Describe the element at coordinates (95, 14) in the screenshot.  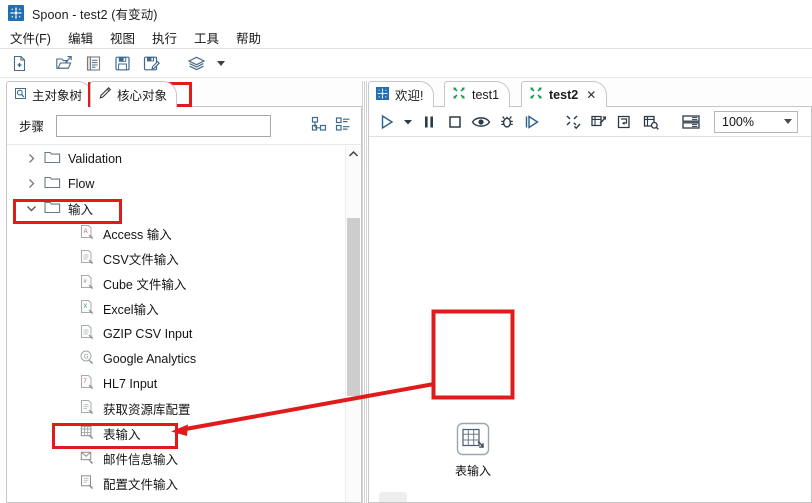
I see `window-title: Spoon - test2 (有变动)` at that location.